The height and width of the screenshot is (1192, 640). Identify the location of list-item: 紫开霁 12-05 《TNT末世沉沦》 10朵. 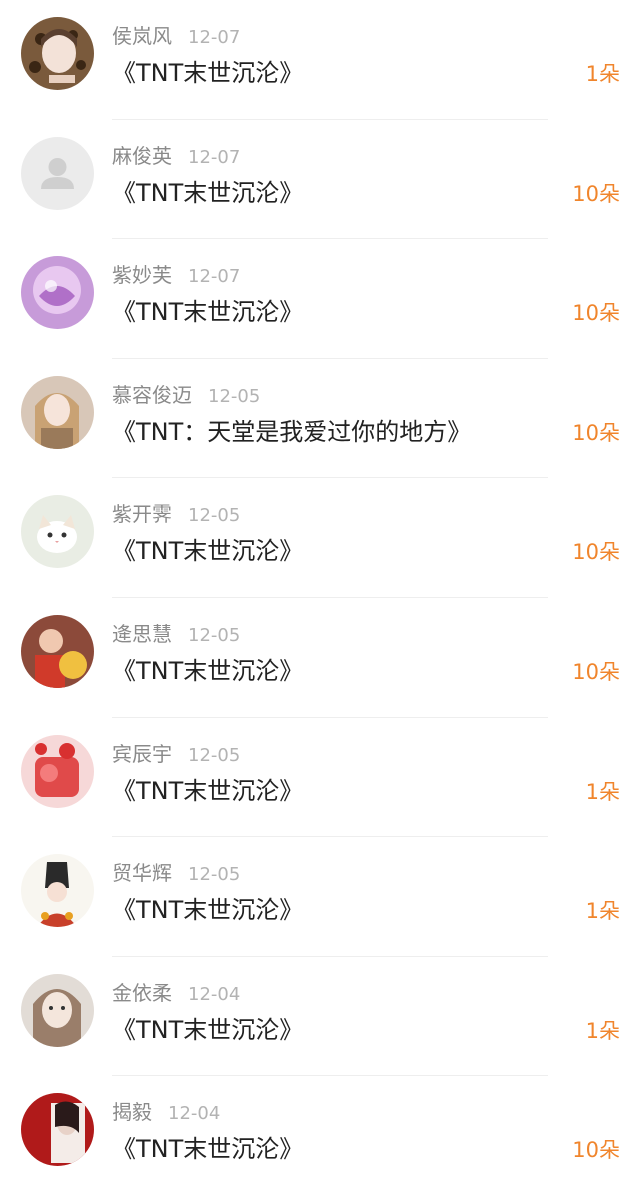
(320, 538).